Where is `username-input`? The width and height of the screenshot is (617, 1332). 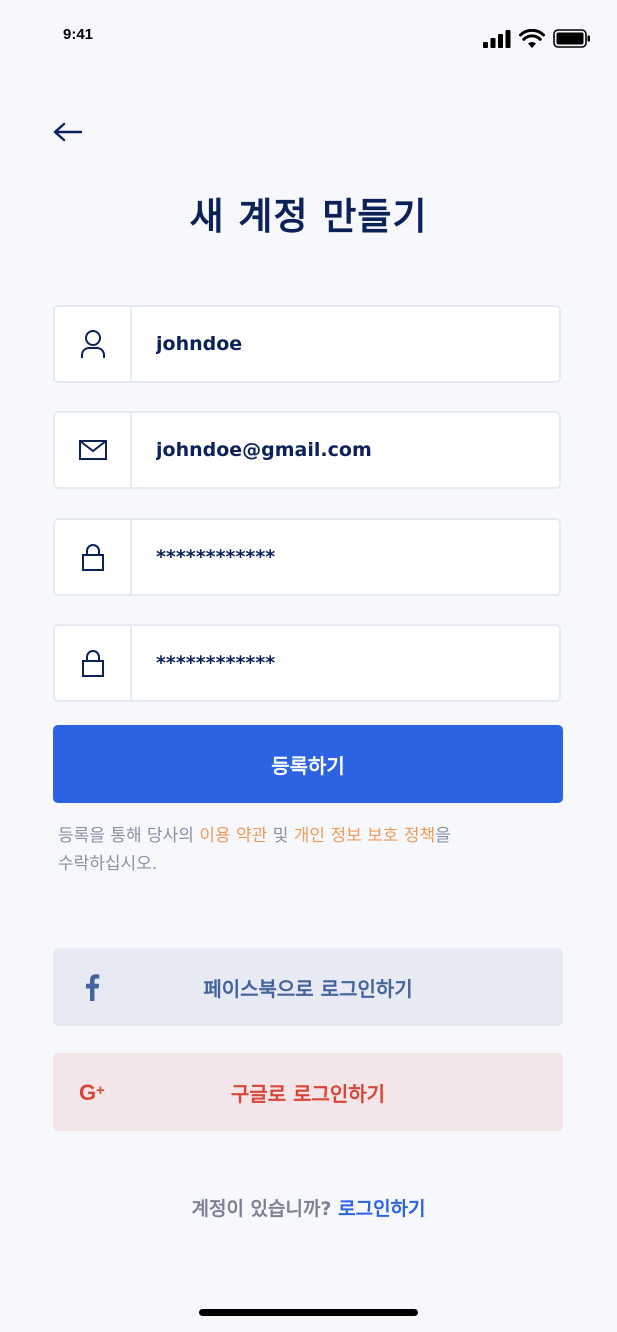 username-input is located at coordinates (345, 344).